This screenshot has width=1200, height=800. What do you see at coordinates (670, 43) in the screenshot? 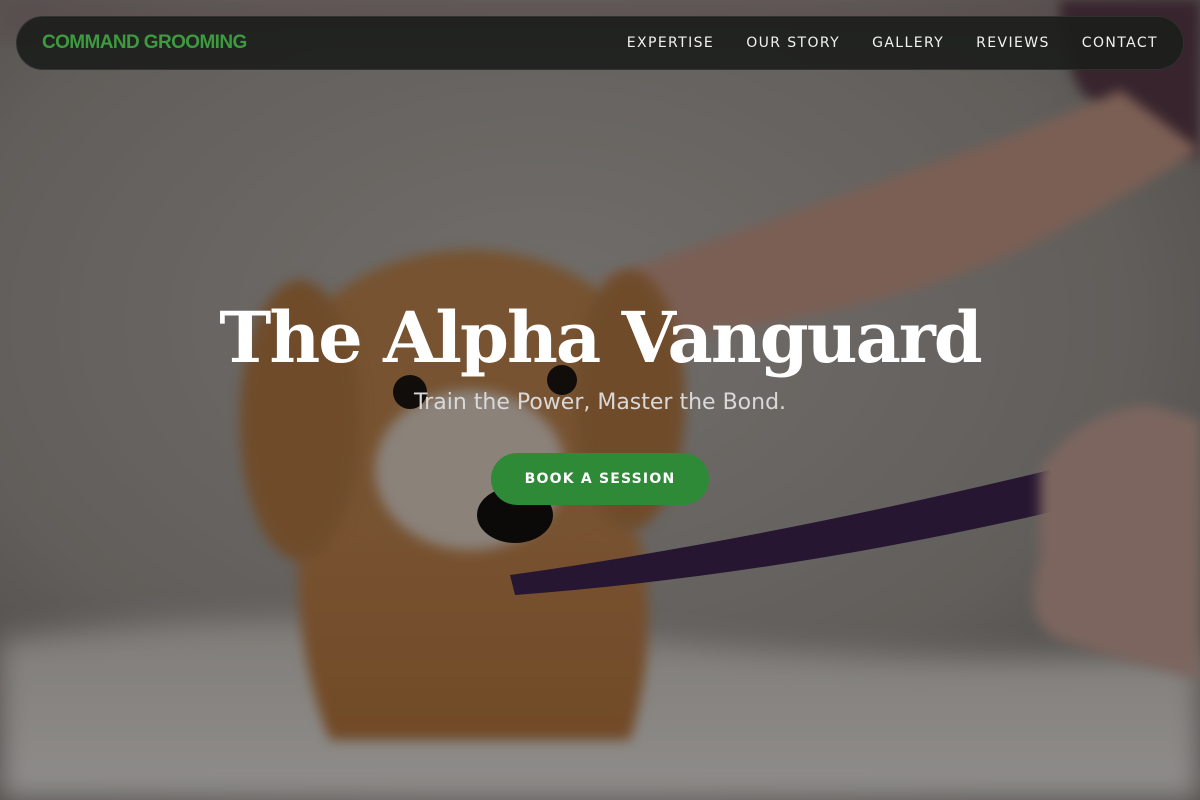
I see `nav-link-expertise: EXPERTISE` at bounding box center [670, 43].